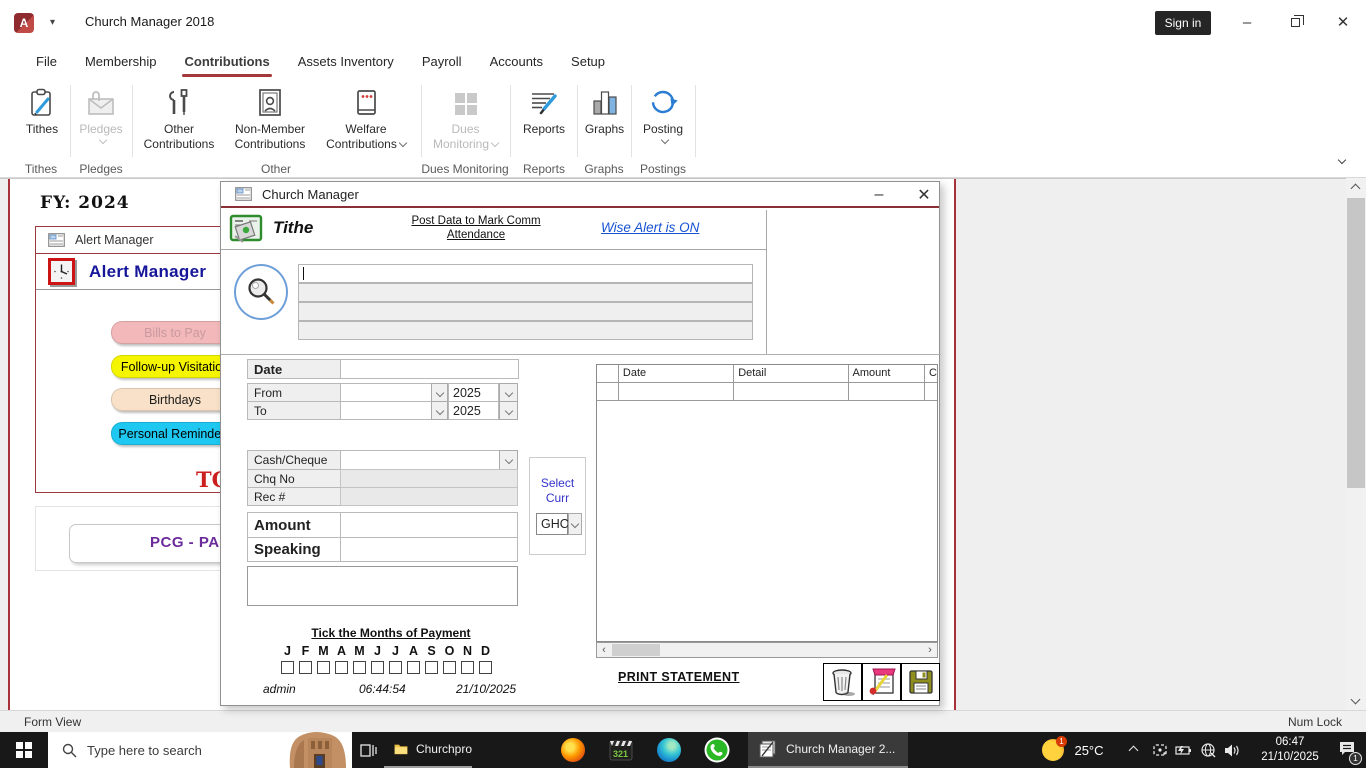 The image size is (1366, 768). Describe the element at coordinates (508, 392) in the screenshot. I see `from-year-dropdown-button` at that location.